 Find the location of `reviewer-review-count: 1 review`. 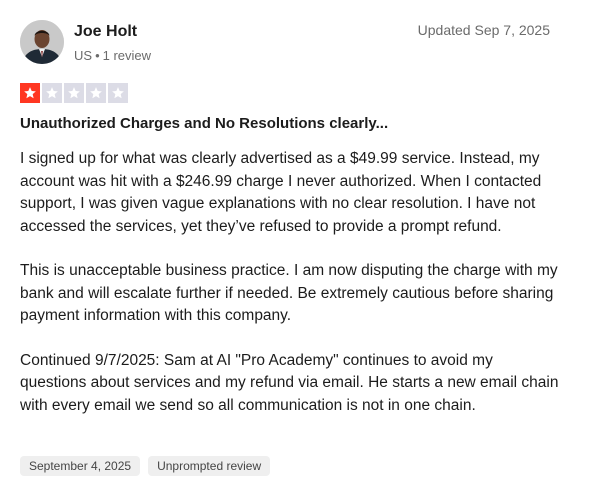

reviewer-review-count: 1 review is located at coordinates (127, 55).